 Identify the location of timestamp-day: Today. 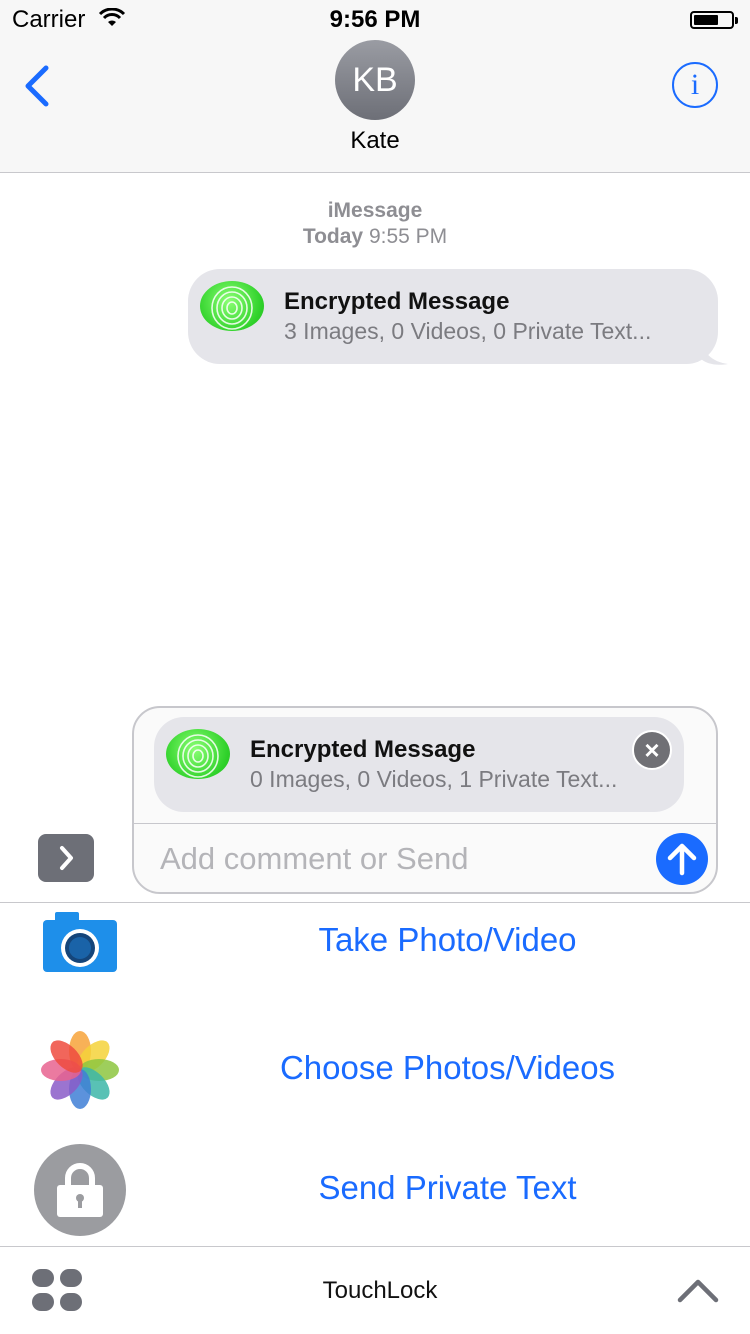
(333, 236).